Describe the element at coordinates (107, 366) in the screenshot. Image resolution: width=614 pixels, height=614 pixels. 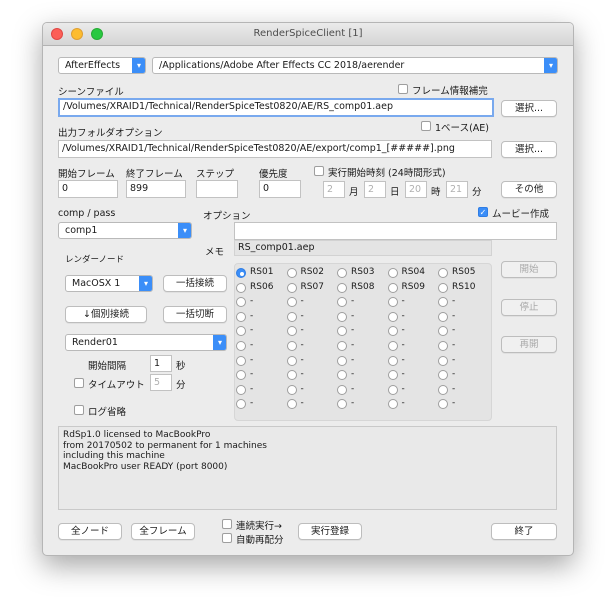
I see `interval-label: 開始間隔` at that location.